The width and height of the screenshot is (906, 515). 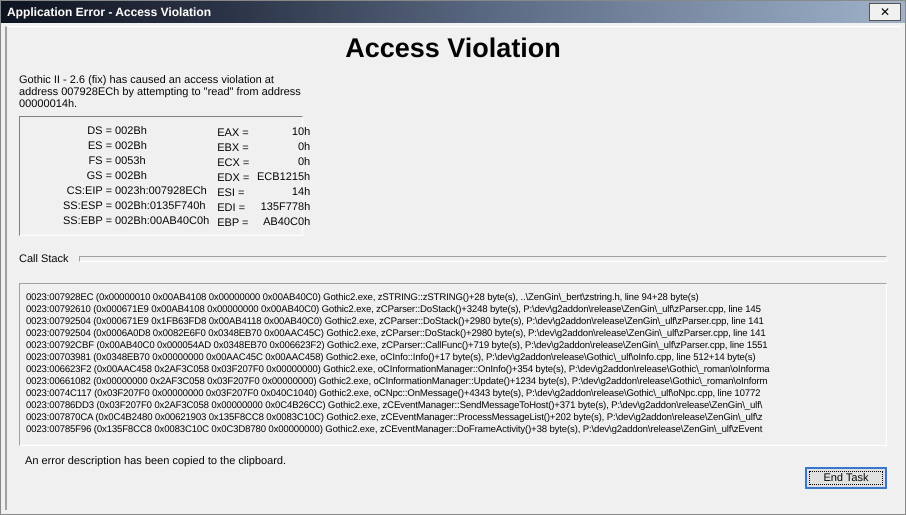 I want to click on register-name: ESI =, so click(x=231, y=192).